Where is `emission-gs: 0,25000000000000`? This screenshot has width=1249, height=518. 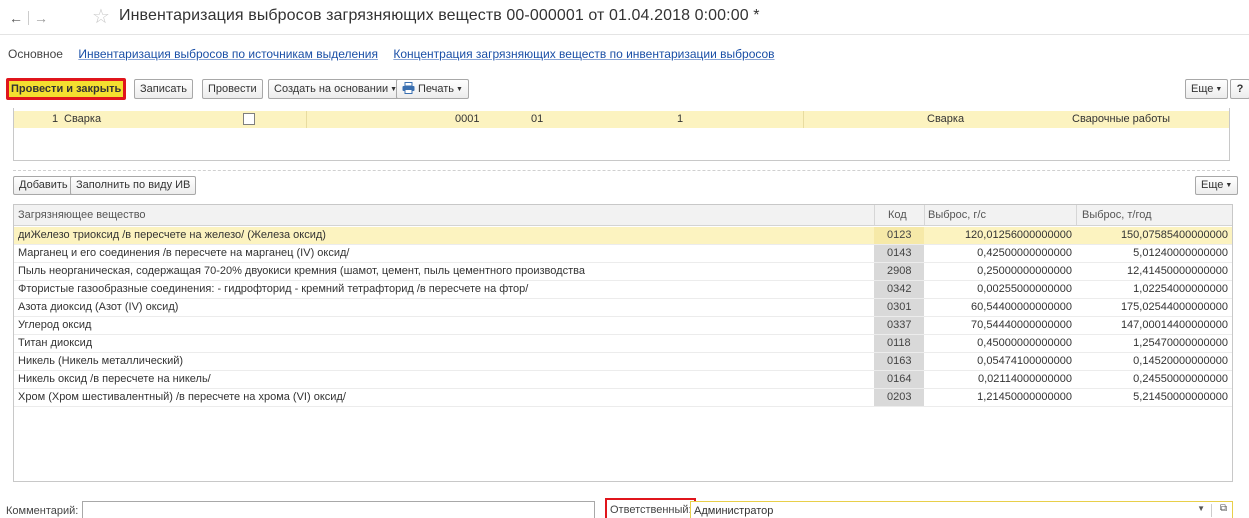 emission-gs: 0,25000000000000 is located at coordinates (1024, 271).